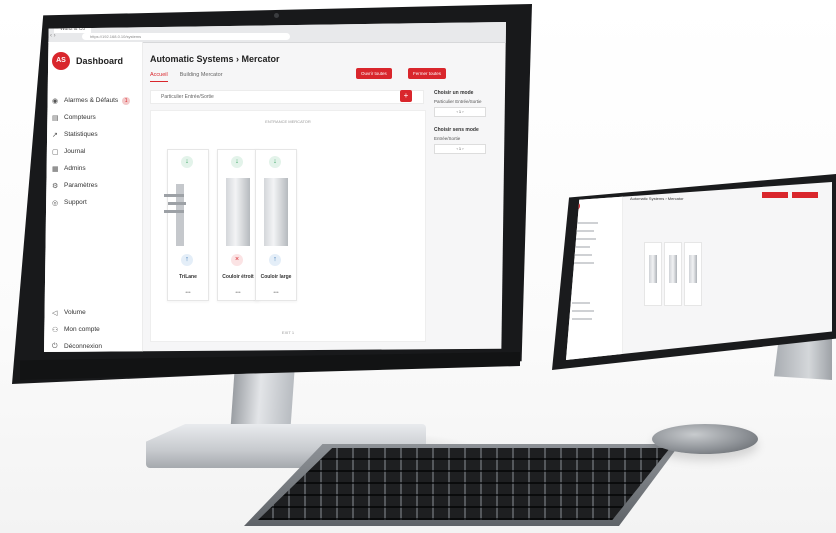 Image resolution: width=836 pixels, height=533 pixels. I want to click on device-card-couloir-large: ↓ ↑ Couloir large •••, so click(276, 225).